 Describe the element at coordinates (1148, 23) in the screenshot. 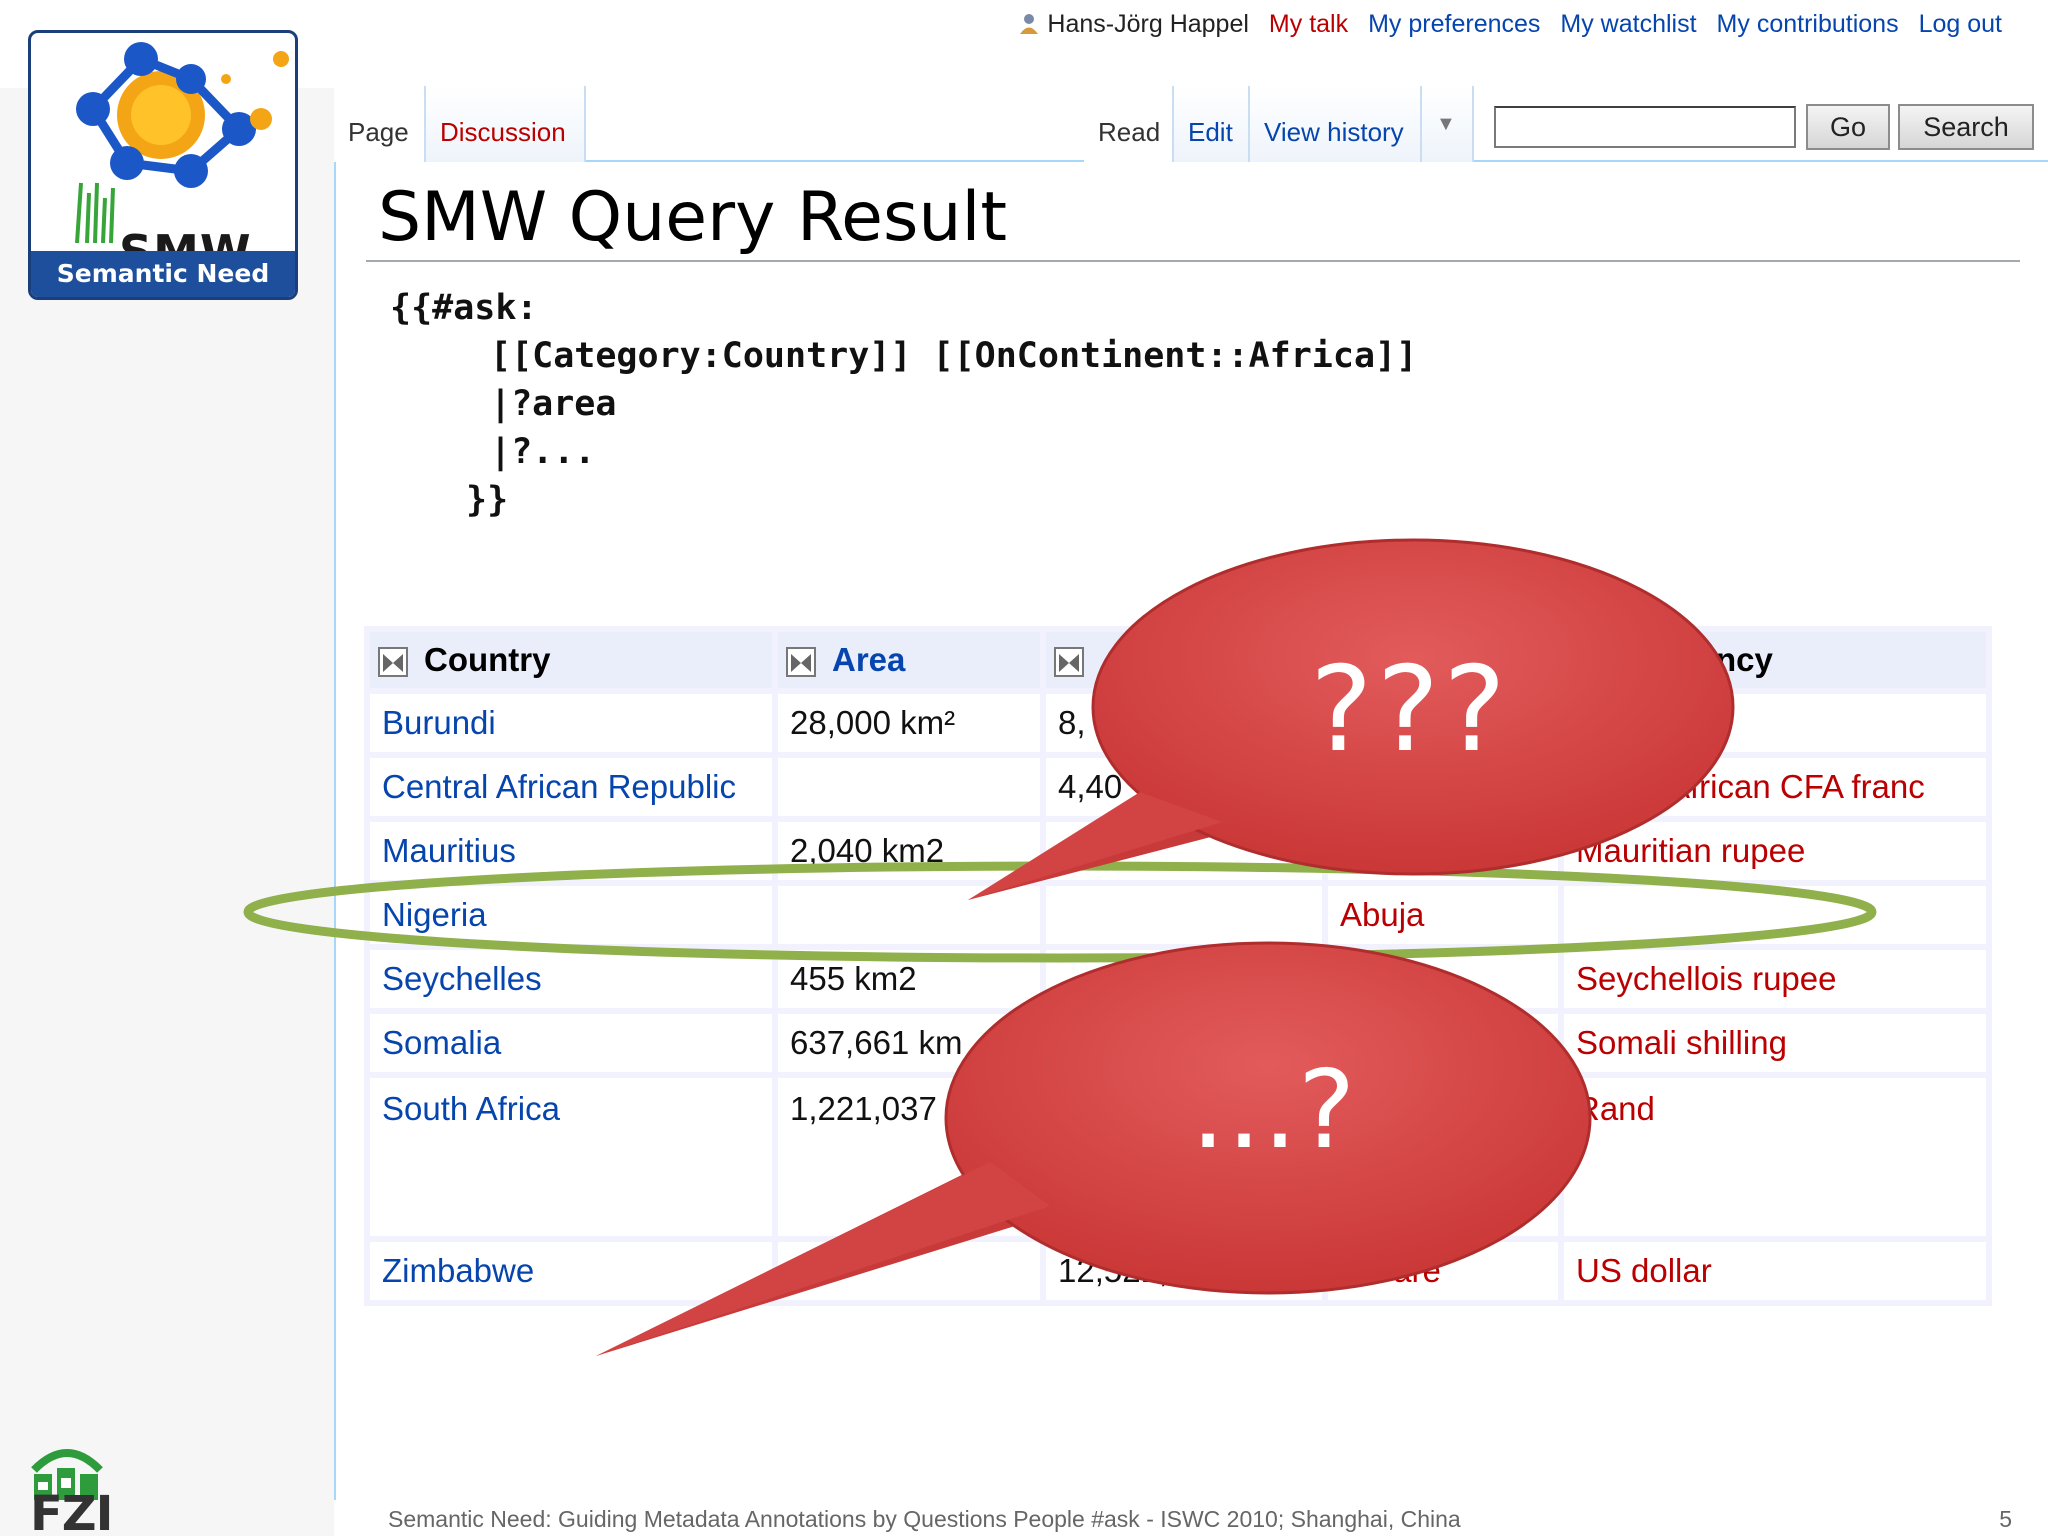

I see `user-name: Hans-Jörg Happel` at that location.